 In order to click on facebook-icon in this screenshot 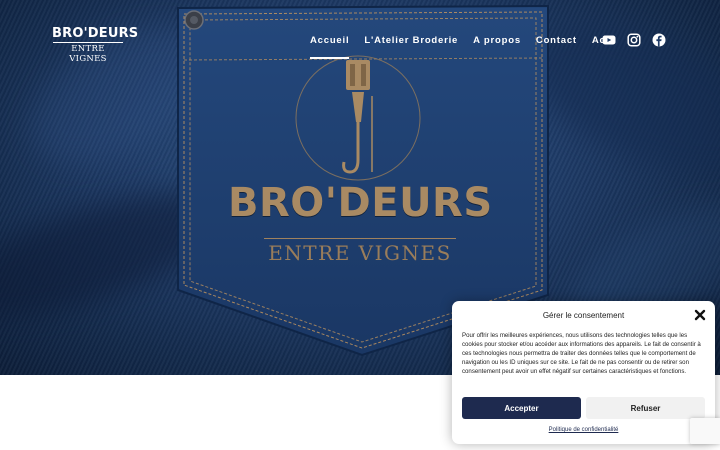, I will do `click(659, 40)`.